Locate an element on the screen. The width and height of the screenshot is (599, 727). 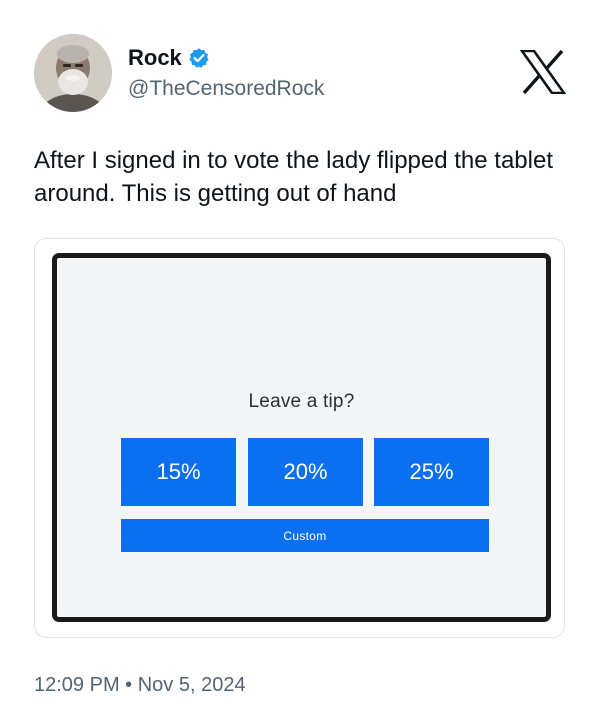
avatar is located at coordinates (73, 73).